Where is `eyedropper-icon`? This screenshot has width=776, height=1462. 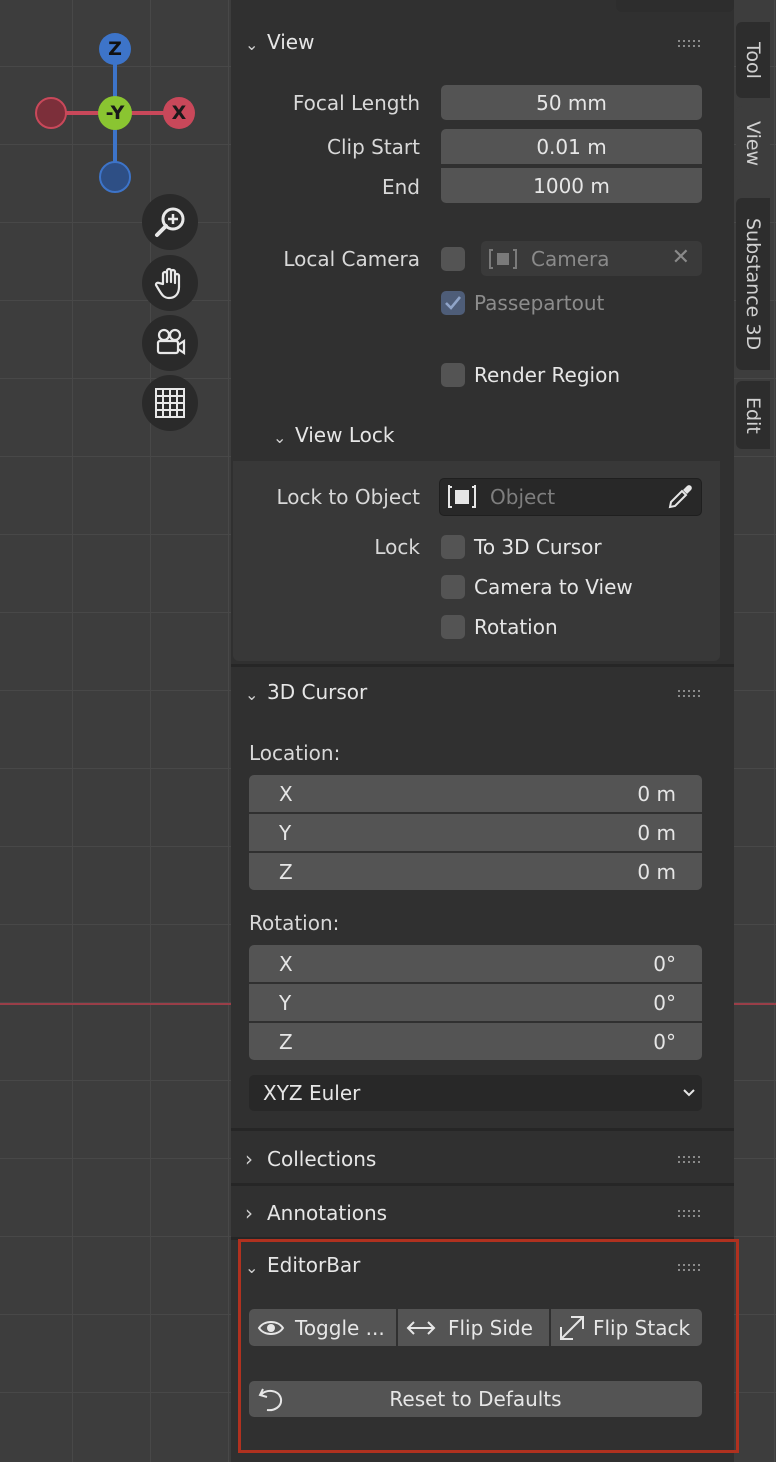
eyedropper-icon is located at coordinates (680, 497).